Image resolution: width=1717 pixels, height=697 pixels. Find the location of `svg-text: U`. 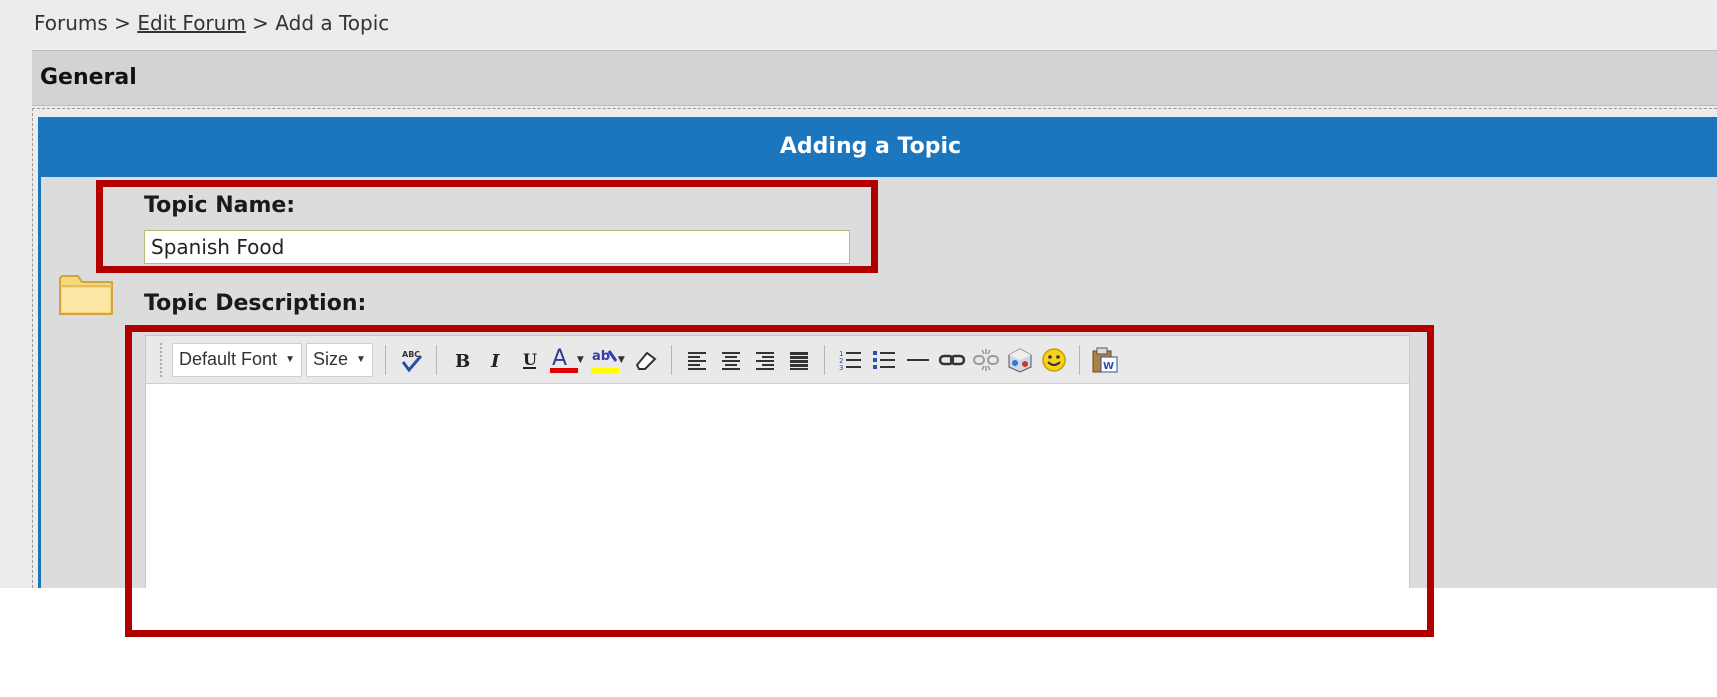

svg-text: U is located at coordinates (530, 359).